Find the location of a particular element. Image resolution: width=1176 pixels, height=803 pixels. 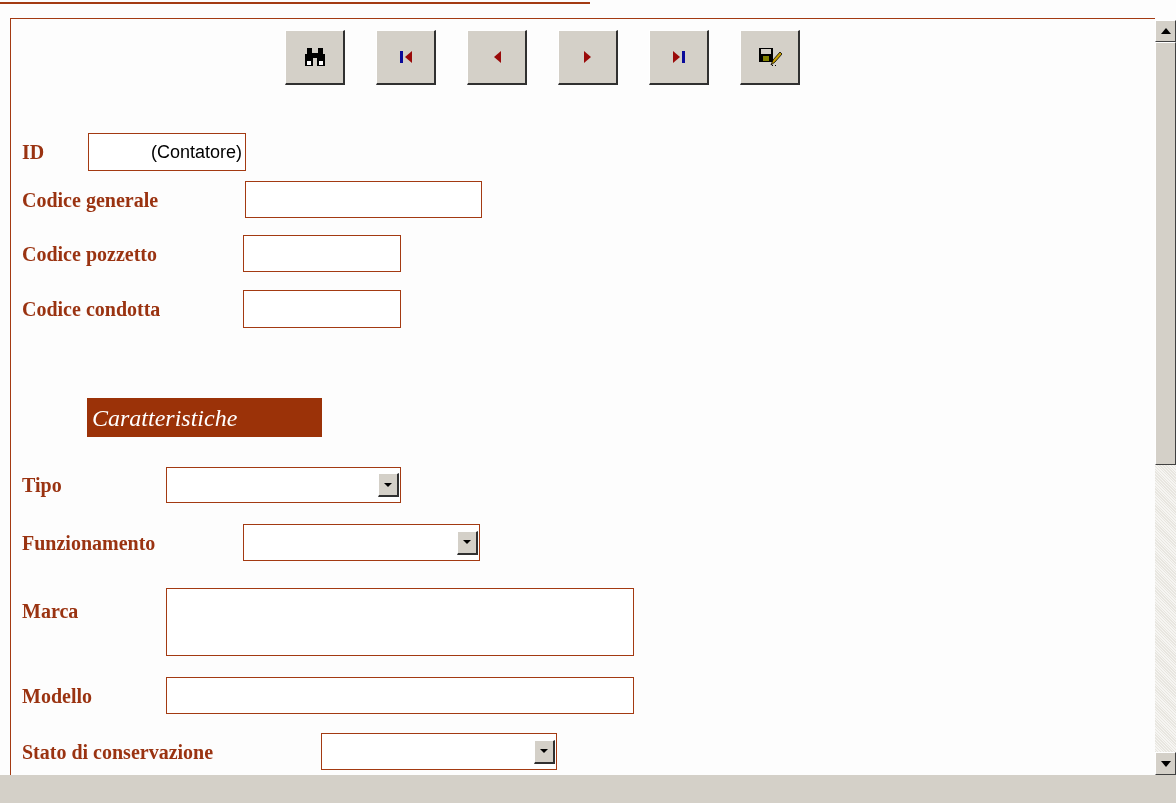

text-field: (Contatore) is located at coordinates (167, 152).